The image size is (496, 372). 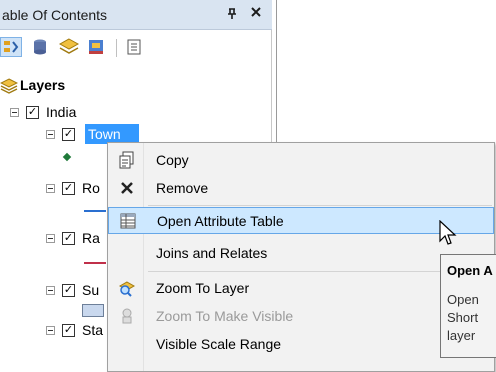 I want to click on zoom-to-layer-icon, so click(x=127, y=288).